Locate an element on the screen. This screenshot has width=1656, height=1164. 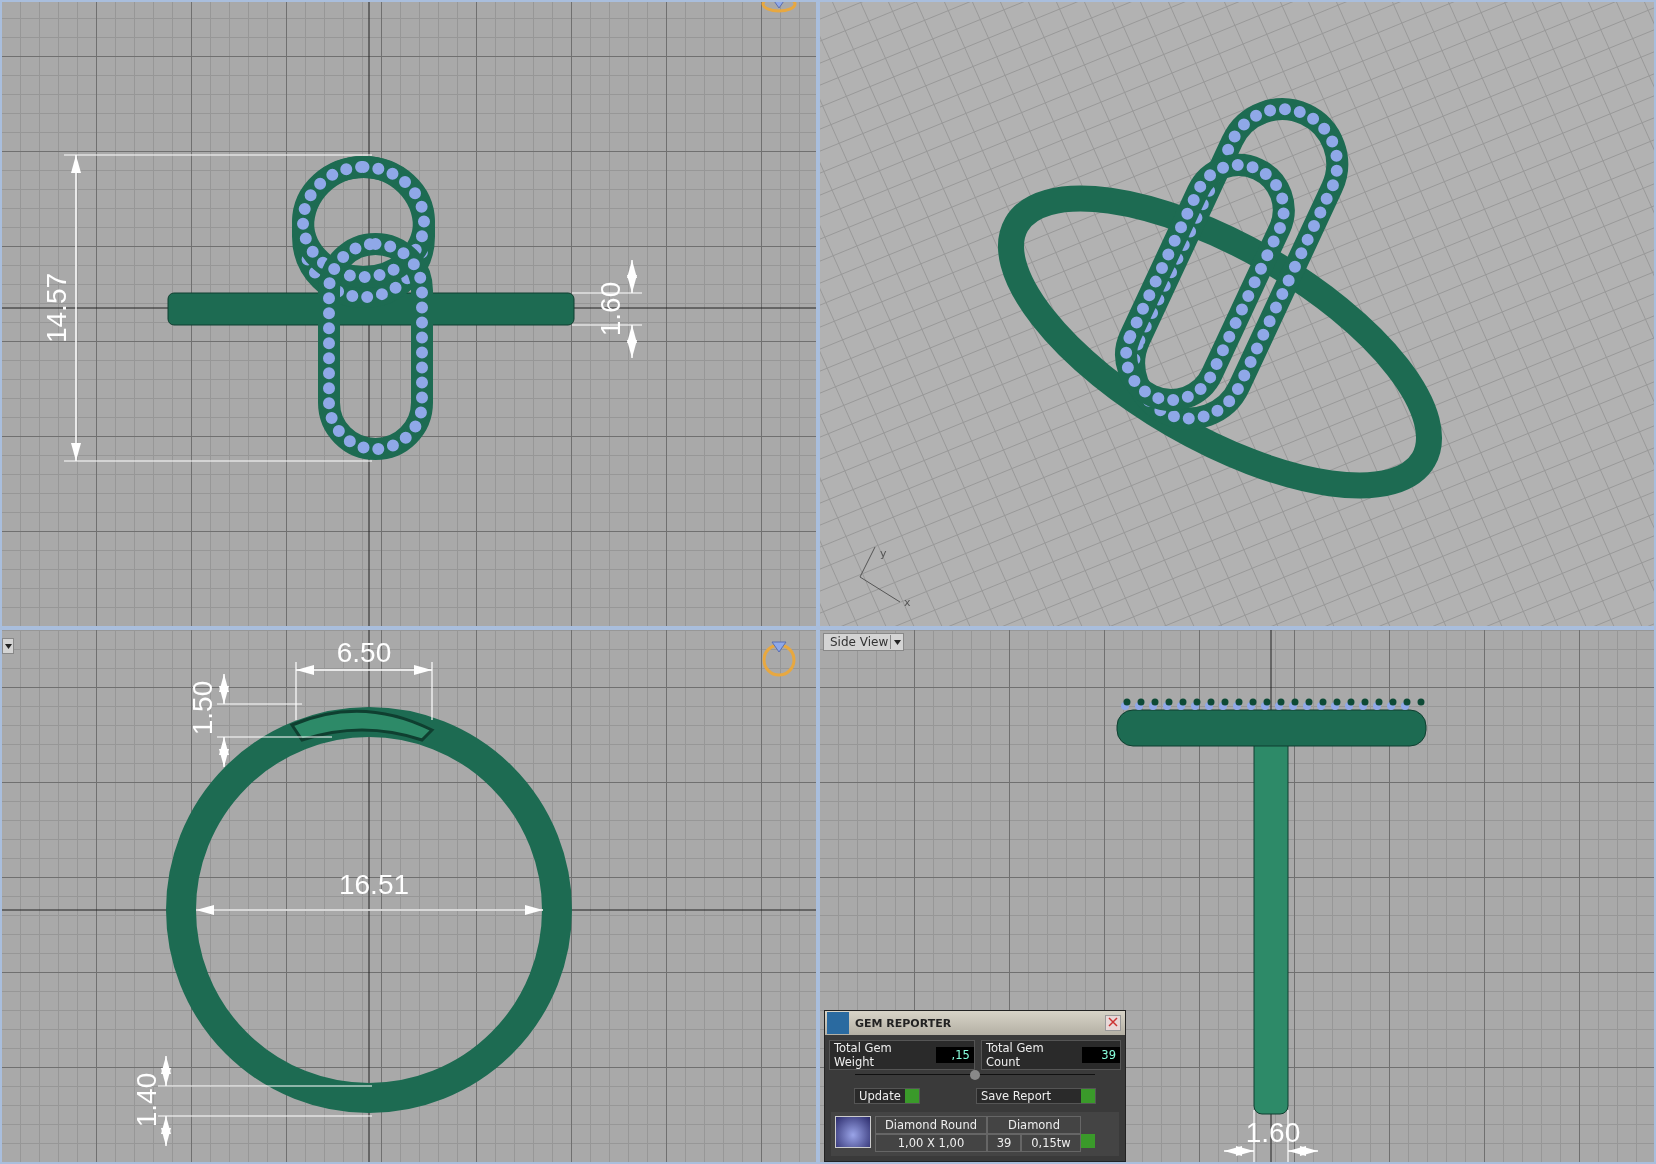
total-count-field: Total Gem Count 39 is located at coordinates (1050, 1055).